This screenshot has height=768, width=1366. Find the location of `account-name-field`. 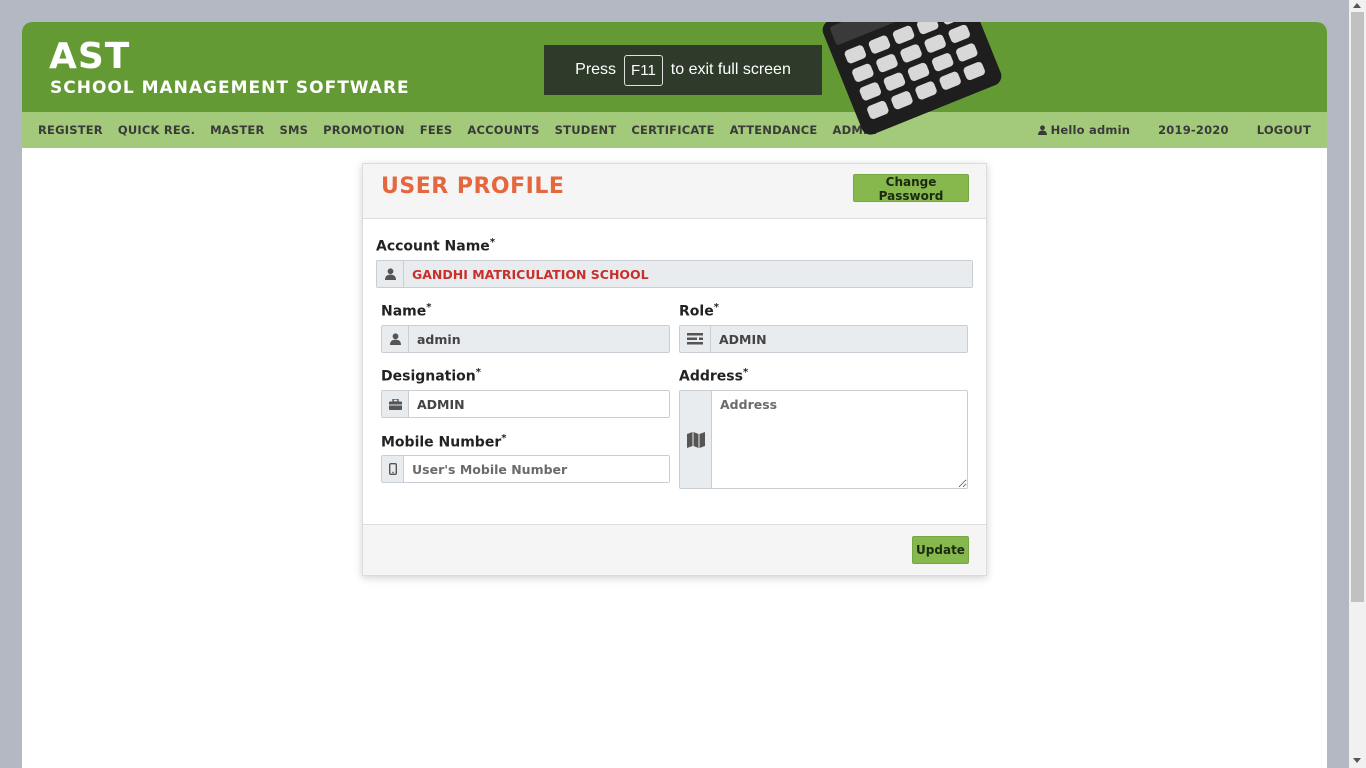

account-name-field is located at coordinates (674, 274).